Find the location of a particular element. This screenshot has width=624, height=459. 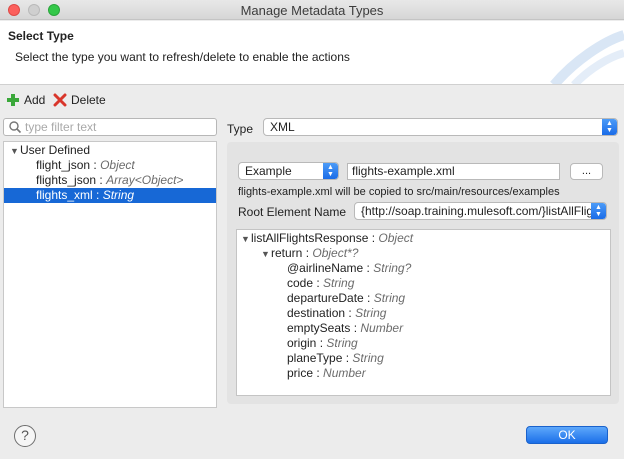

delete-button: Delete is located at coordinates (79, 100).